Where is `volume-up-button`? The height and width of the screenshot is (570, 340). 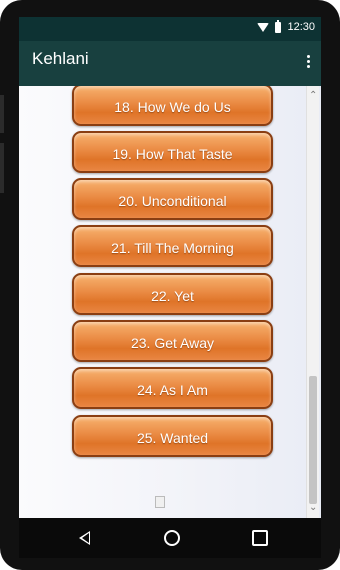
volume-up-button is located at coordinates (2, 114).